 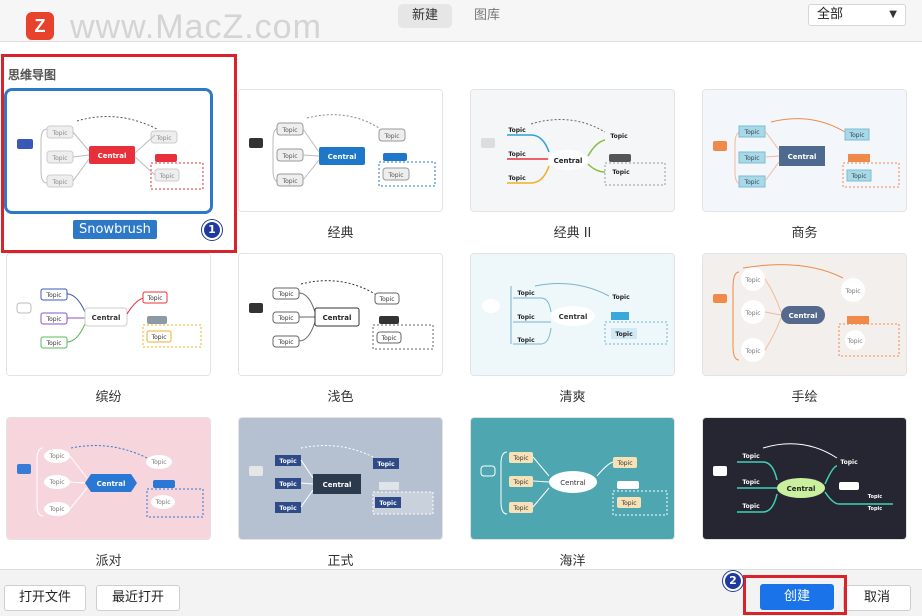 What do you see at coordinates (340, 150) in the screenshot?
I see `template-card-classic: Topic Topic Topic Central Topic Topic` at bounding box center [340, 150].